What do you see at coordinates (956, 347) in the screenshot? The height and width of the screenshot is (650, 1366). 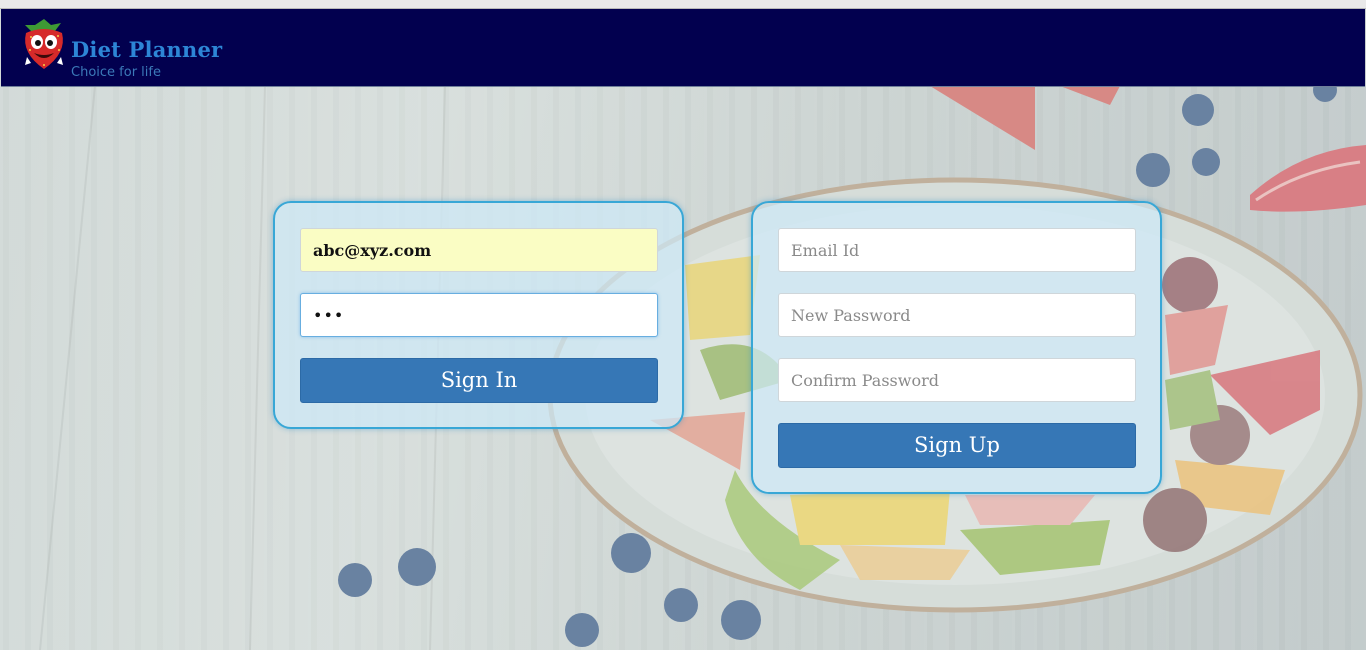 I see `signup-card: Sign Up` at bounding box center [956, 347].